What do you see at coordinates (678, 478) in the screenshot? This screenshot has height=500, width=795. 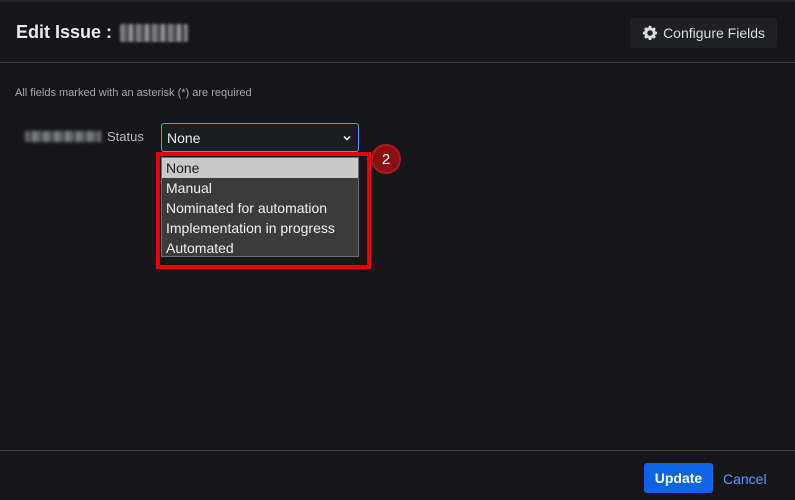 I see `update-button: Update` at bounding box center [678, 478].